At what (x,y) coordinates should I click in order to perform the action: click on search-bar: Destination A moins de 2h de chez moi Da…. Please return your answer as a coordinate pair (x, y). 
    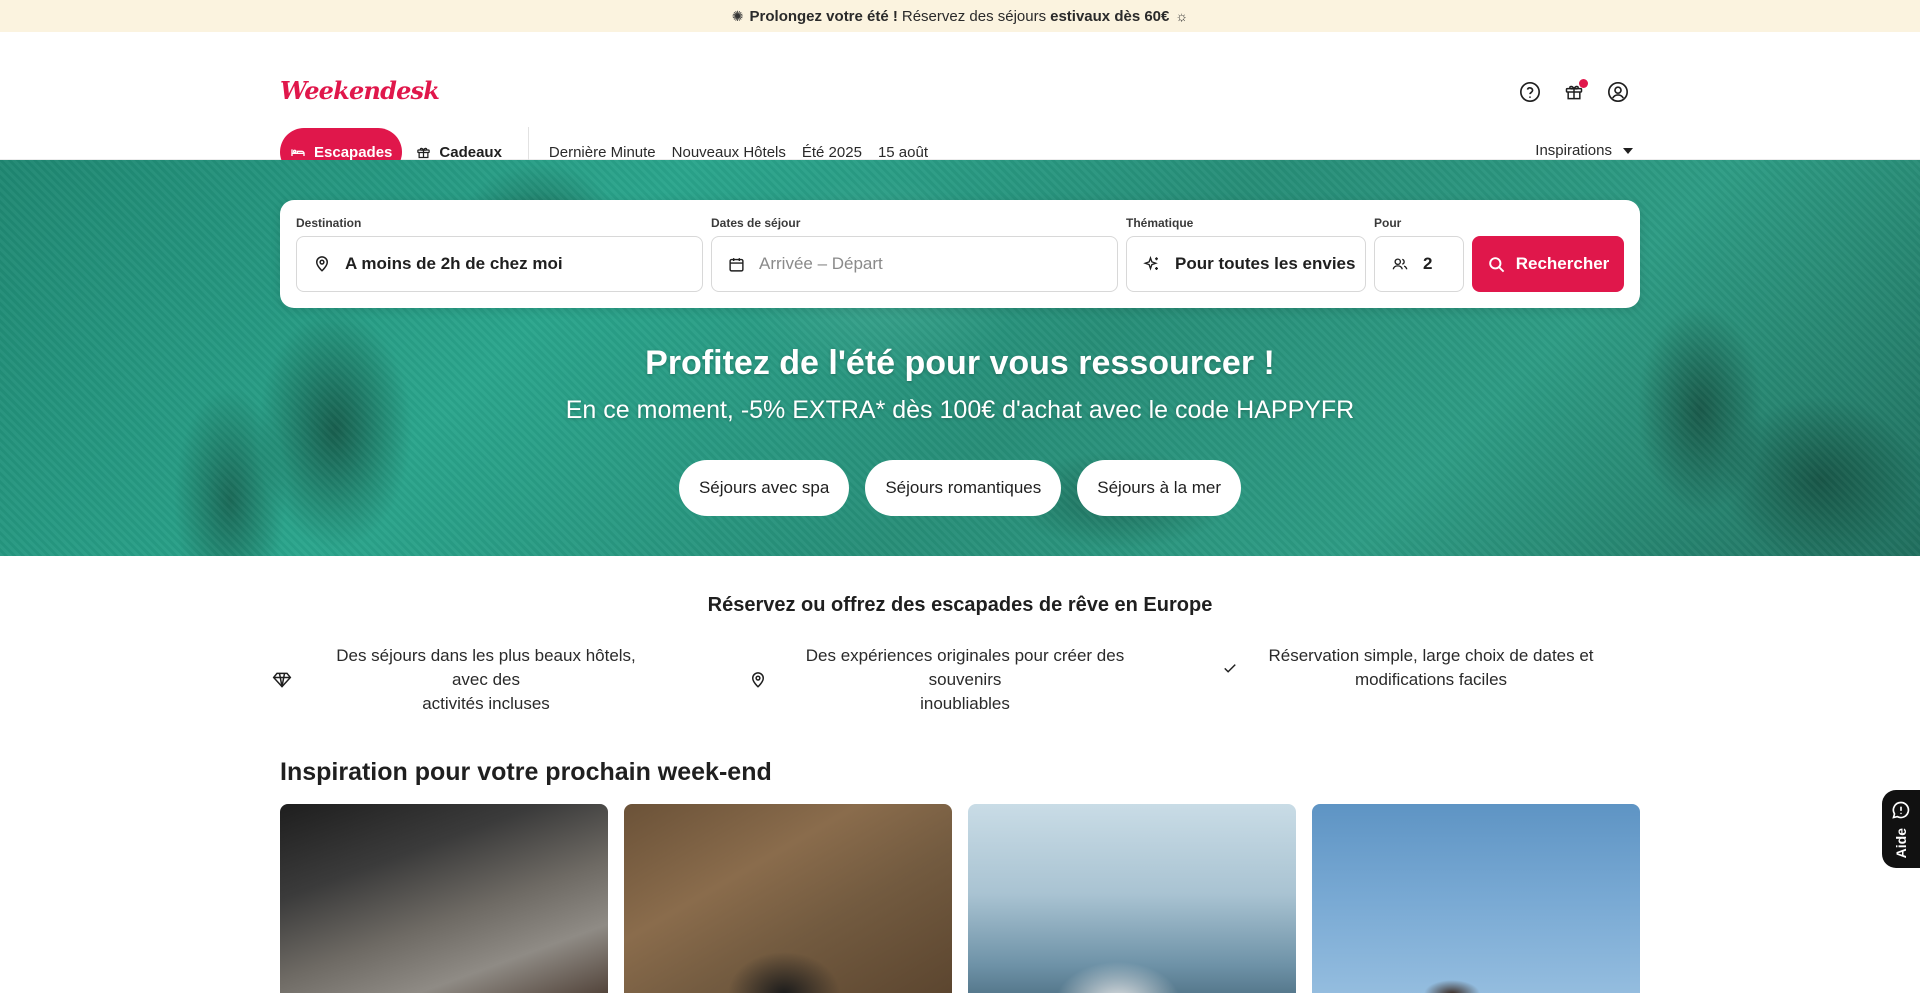
    Looking at the image, I should click on (960, 254).